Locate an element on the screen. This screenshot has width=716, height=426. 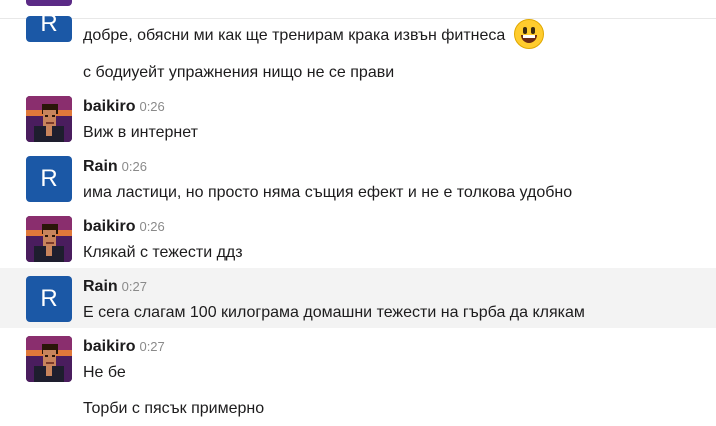
message-text: Торби с пясък примерно is located at coordinates (174, 408).